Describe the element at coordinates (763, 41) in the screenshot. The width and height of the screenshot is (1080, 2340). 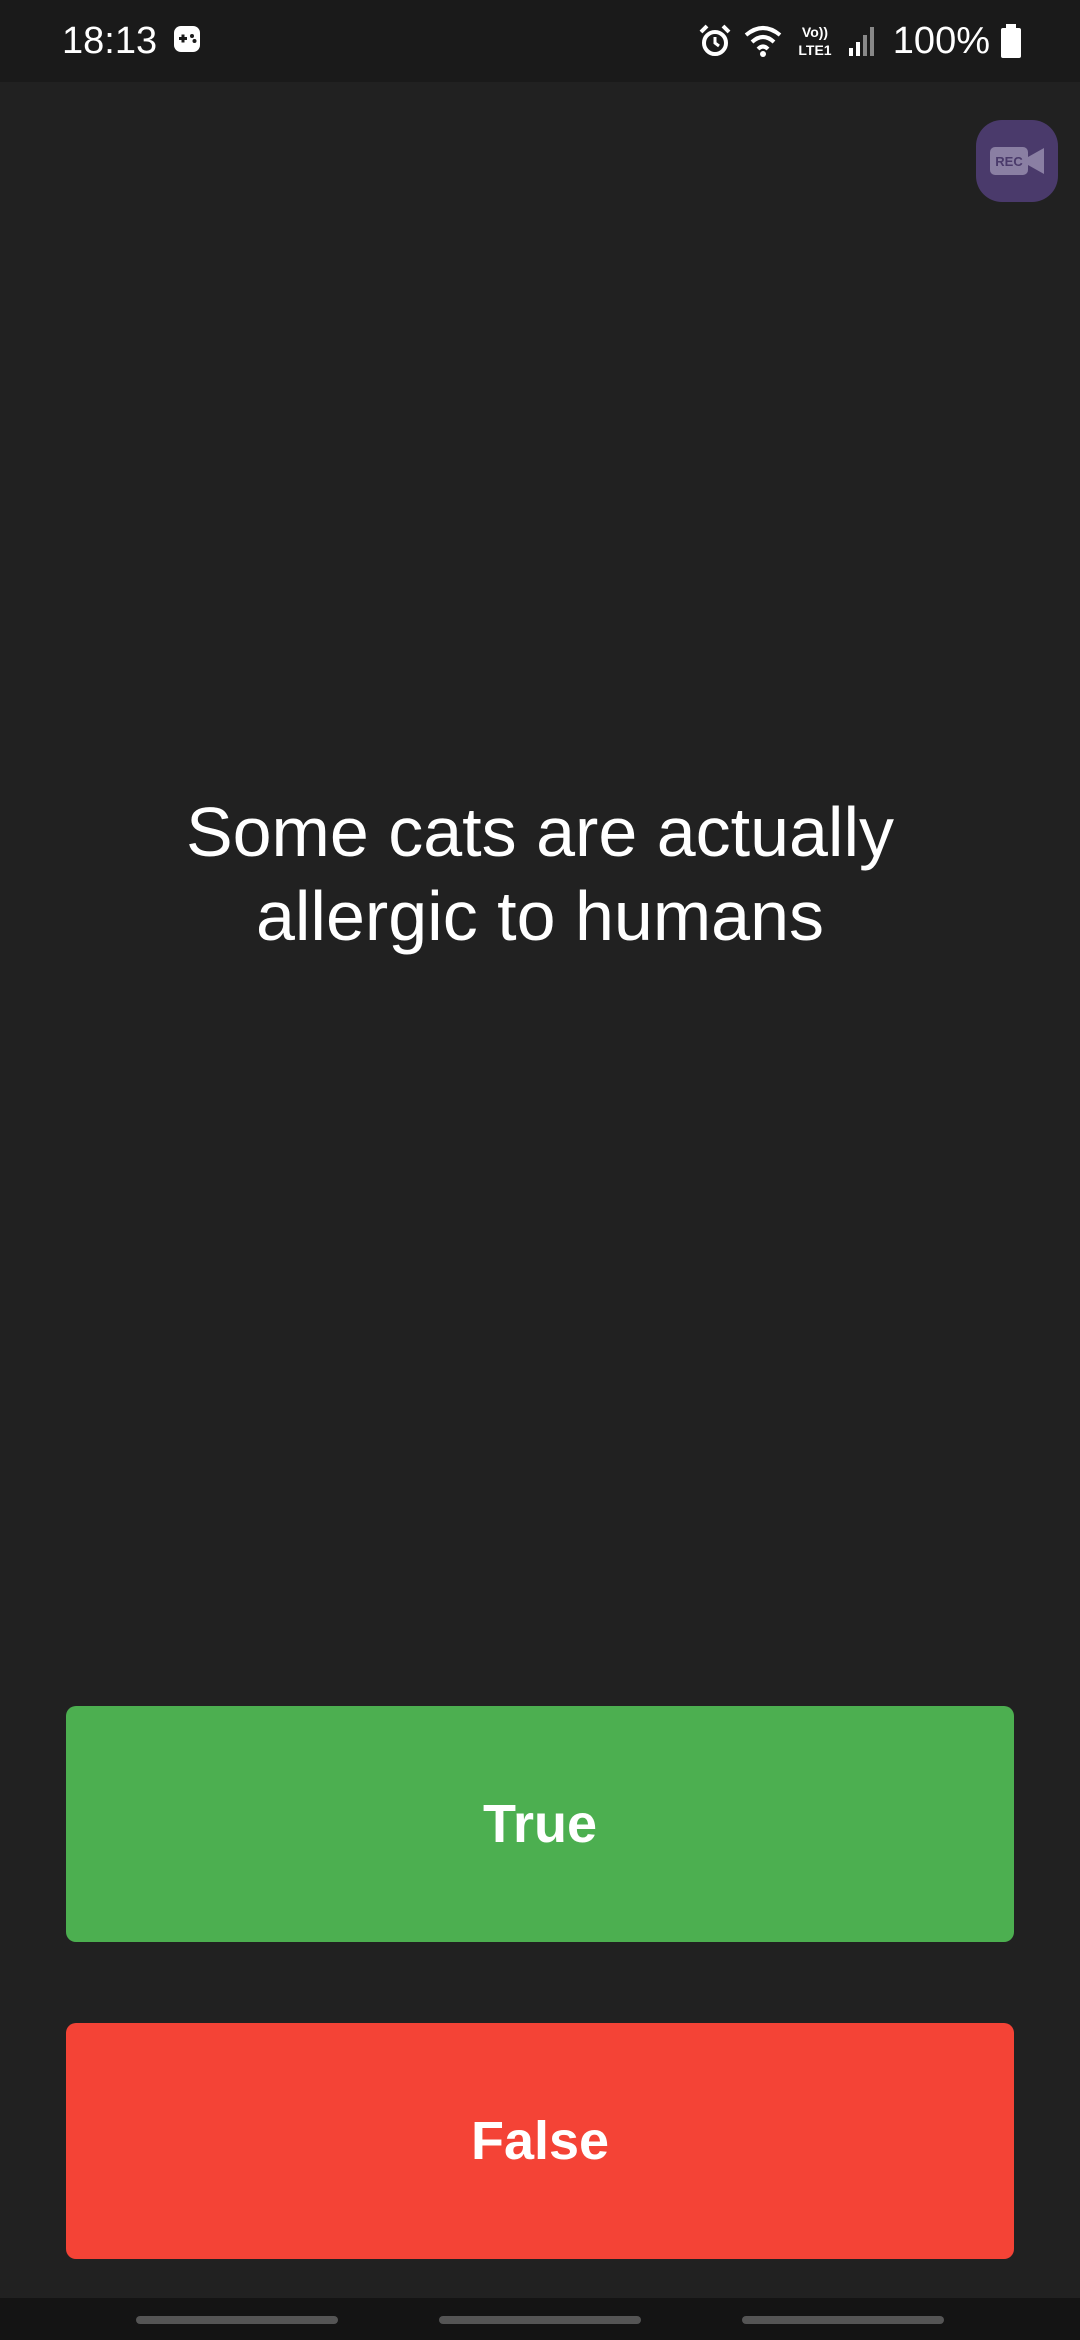
I see `wifi-icon` at that location.